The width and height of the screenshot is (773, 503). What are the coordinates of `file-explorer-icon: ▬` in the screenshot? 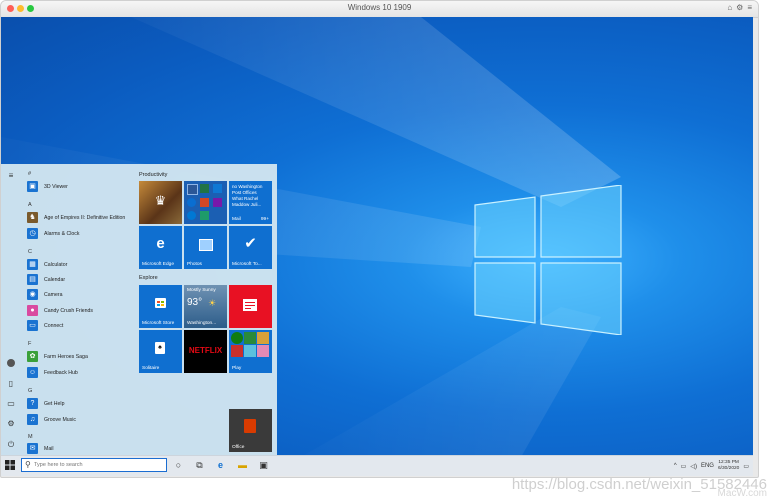 It's located at (242, 465).